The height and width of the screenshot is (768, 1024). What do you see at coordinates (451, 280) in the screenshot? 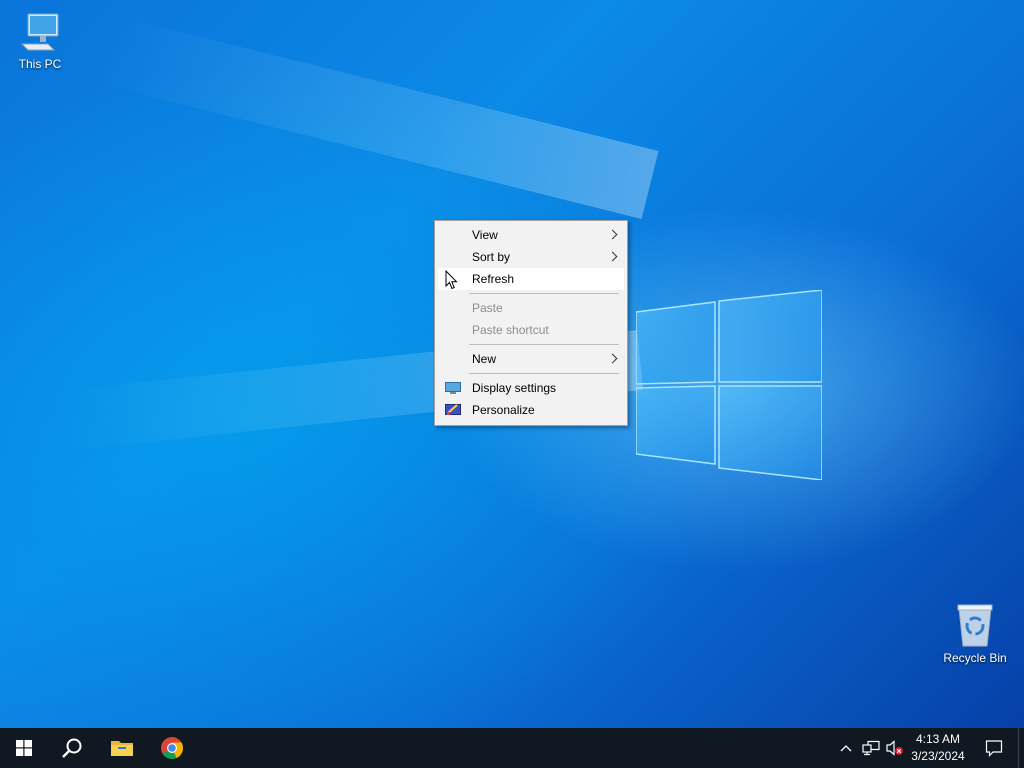
I see `mouse-cursor-icon` at bounding box center [451, 280].